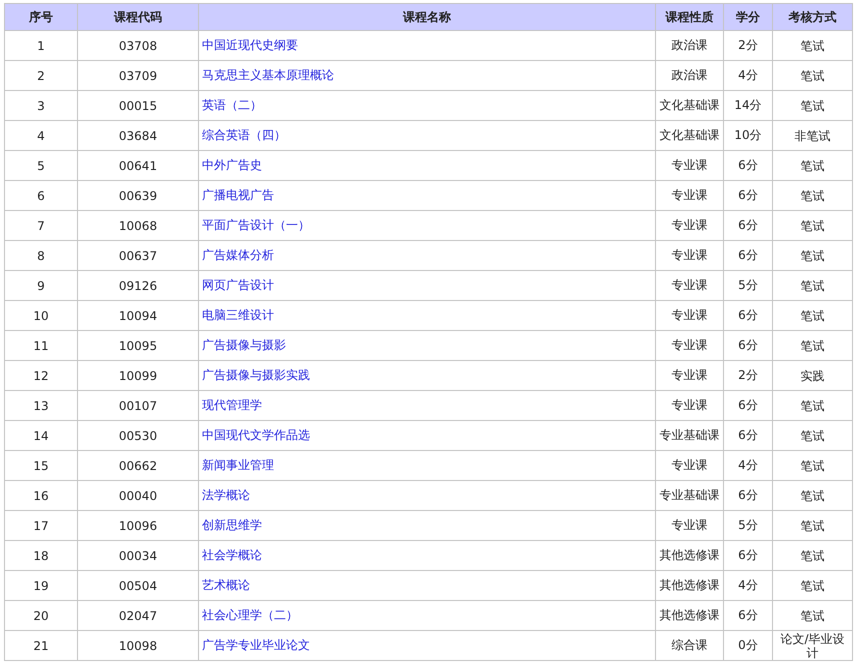 The image size is (855, 666). Describe the element at coordinates (427, 17) in the screenshot. I see `column-header: 课程名称` at that location.